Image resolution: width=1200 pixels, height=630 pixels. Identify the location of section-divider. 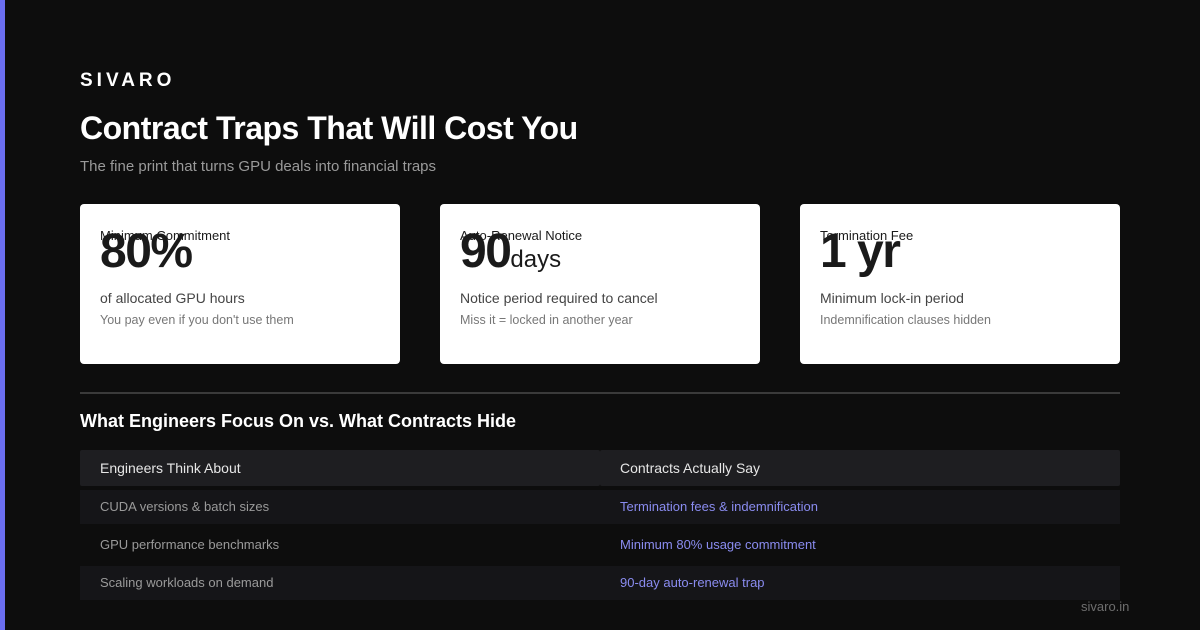
(600, 393).